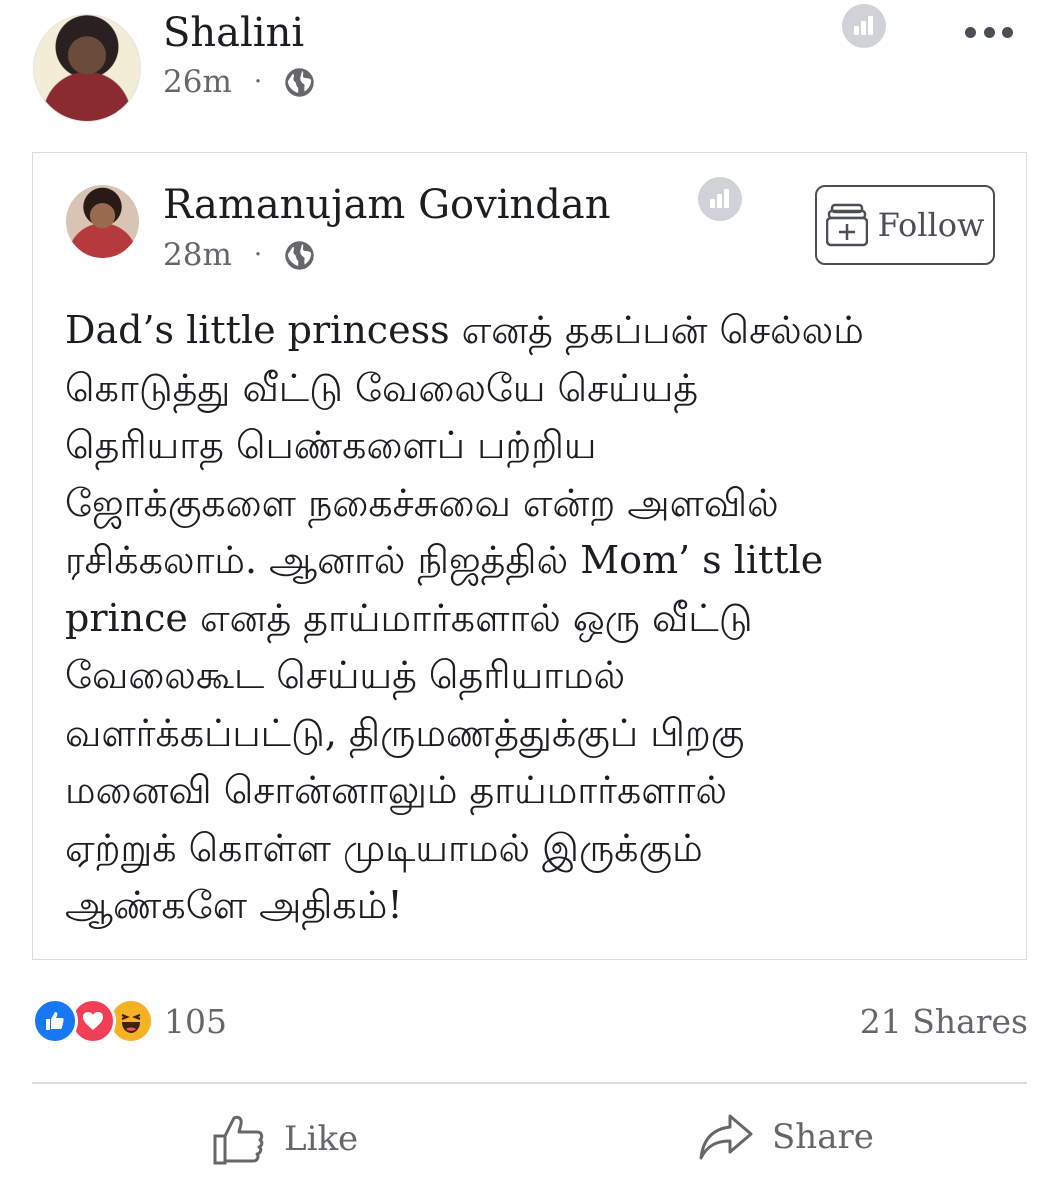  Describe the element at coordinates (233, 33) in the screenshot. I see `author-name: Shalini` at that location.